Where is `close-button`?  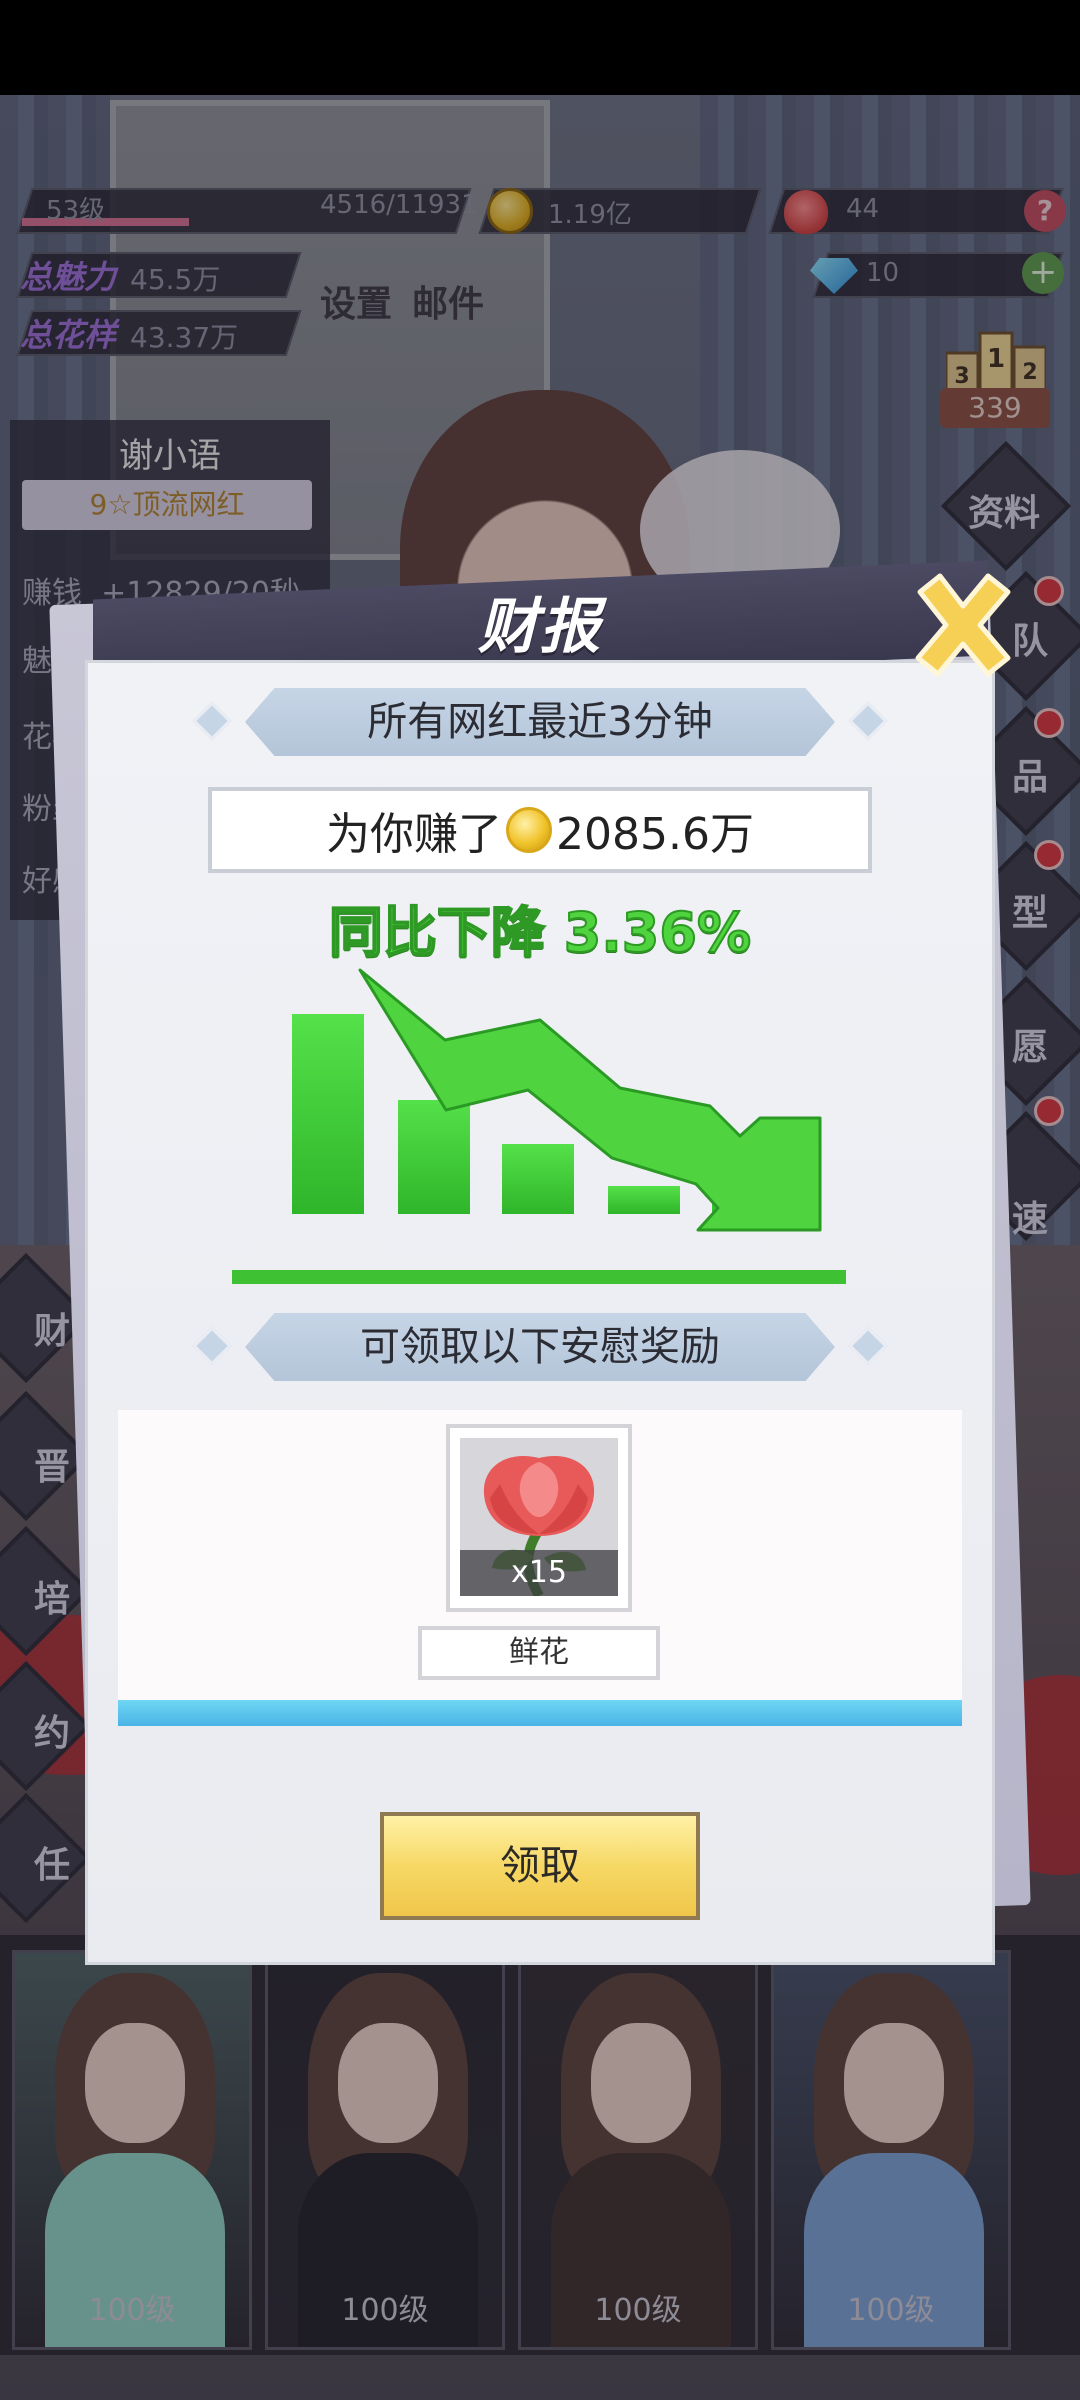 close-button is located at coordinates (963, 625).